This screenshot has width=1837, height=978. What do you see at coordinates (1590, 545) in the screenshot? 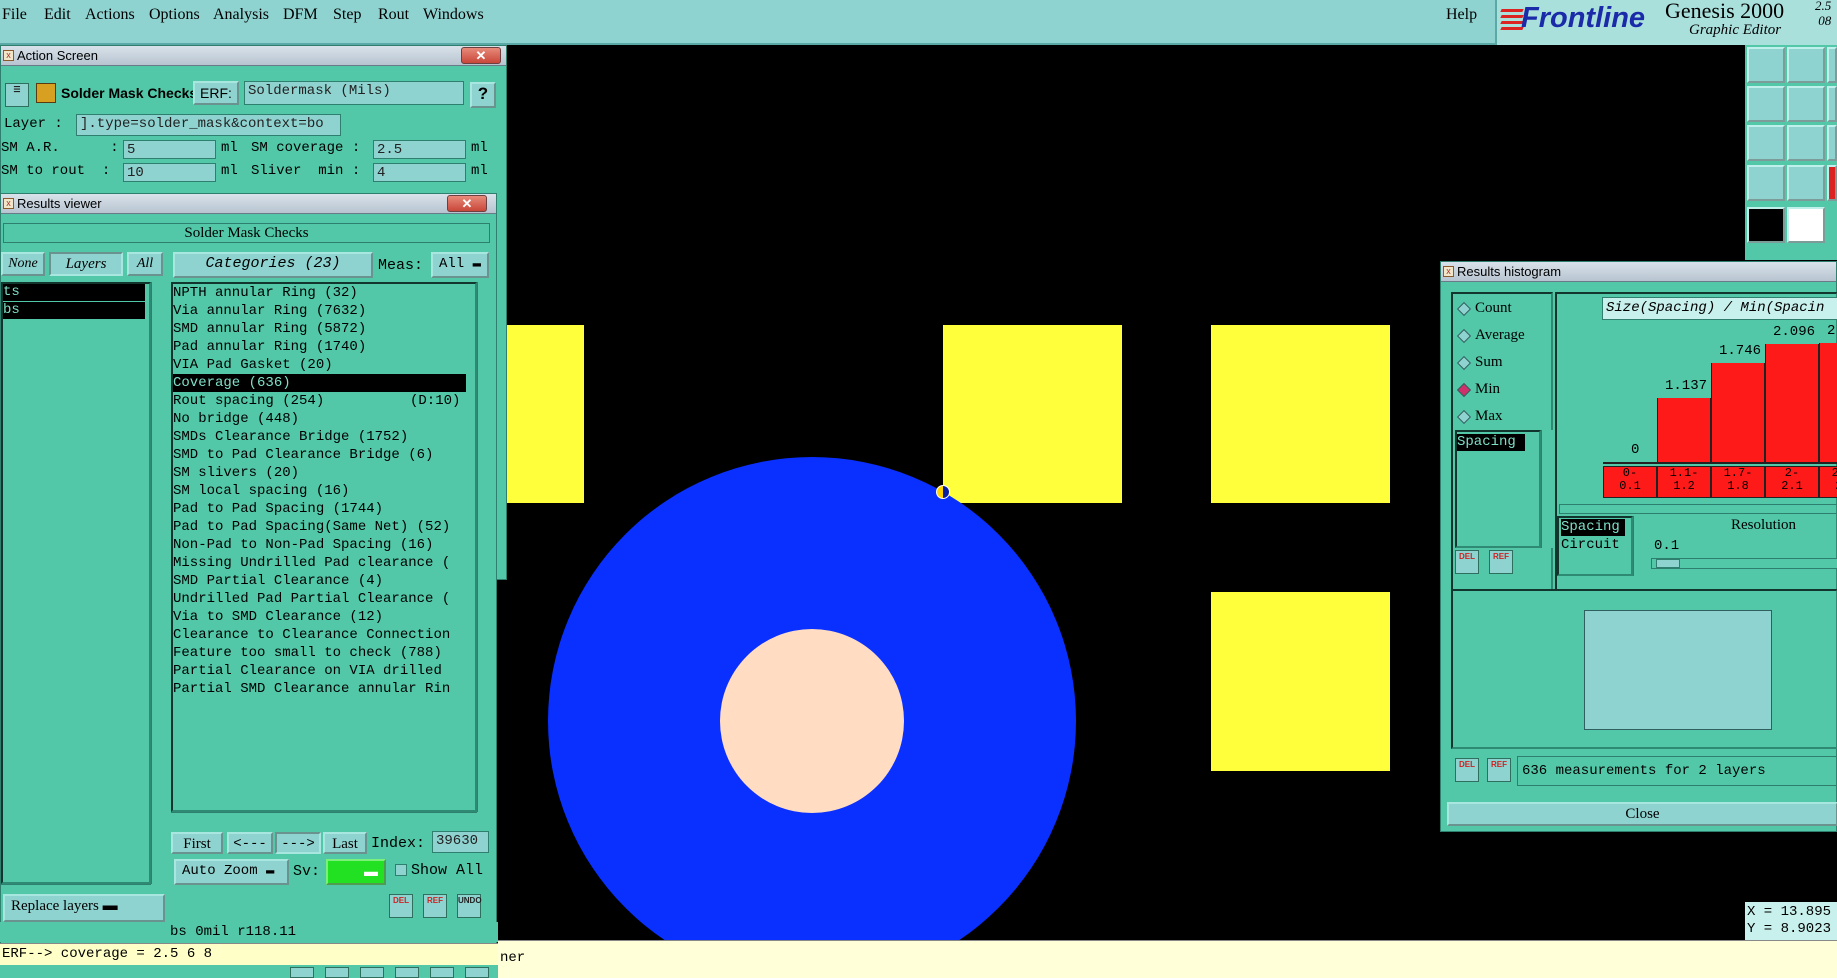
I see `circuit-item-circuit: Circuit` at bounding box center [1590, 545].